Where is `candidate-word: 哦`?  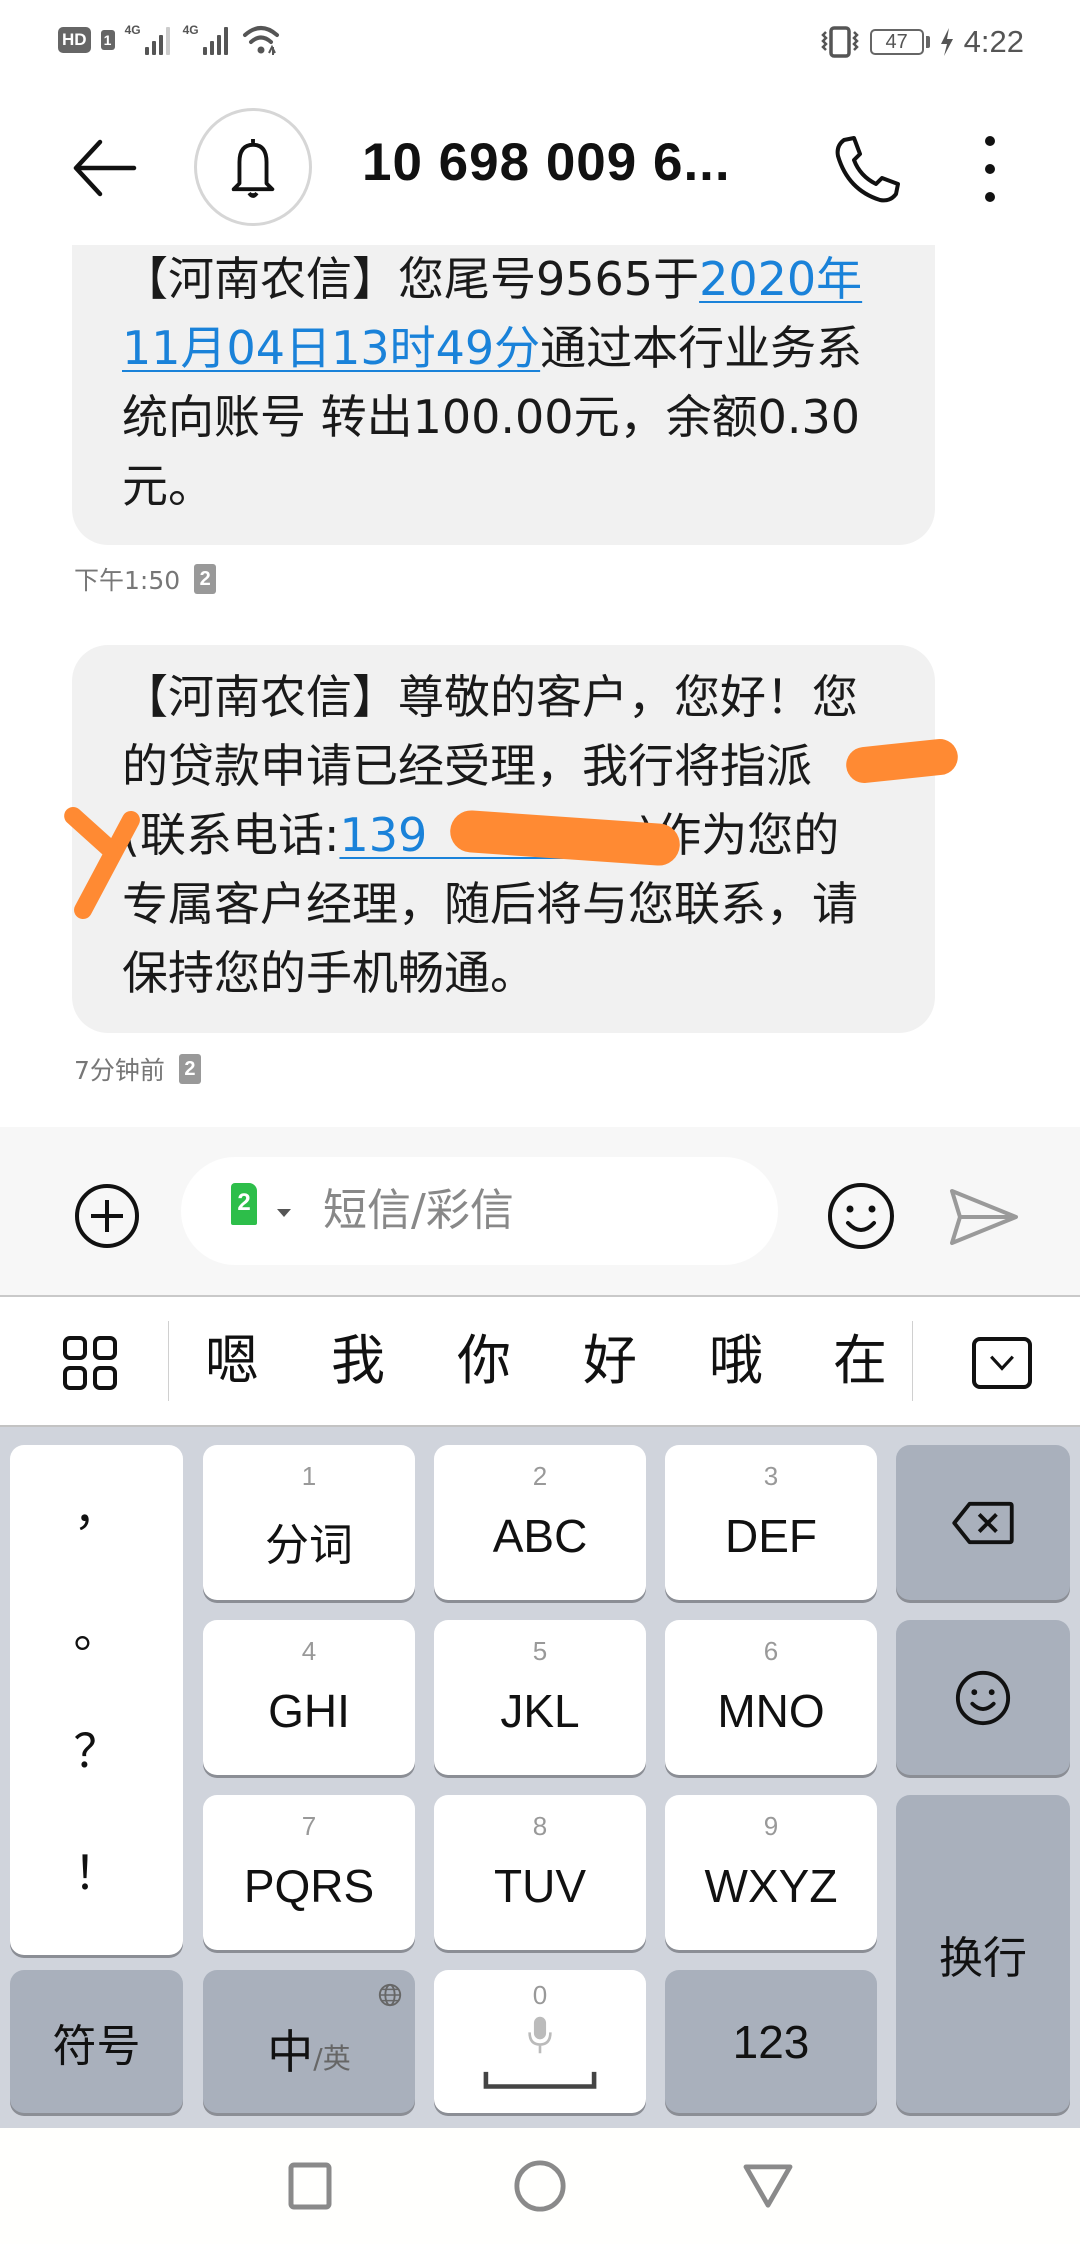
candidate-word: 哦 is located at coordinates (736, 1361).